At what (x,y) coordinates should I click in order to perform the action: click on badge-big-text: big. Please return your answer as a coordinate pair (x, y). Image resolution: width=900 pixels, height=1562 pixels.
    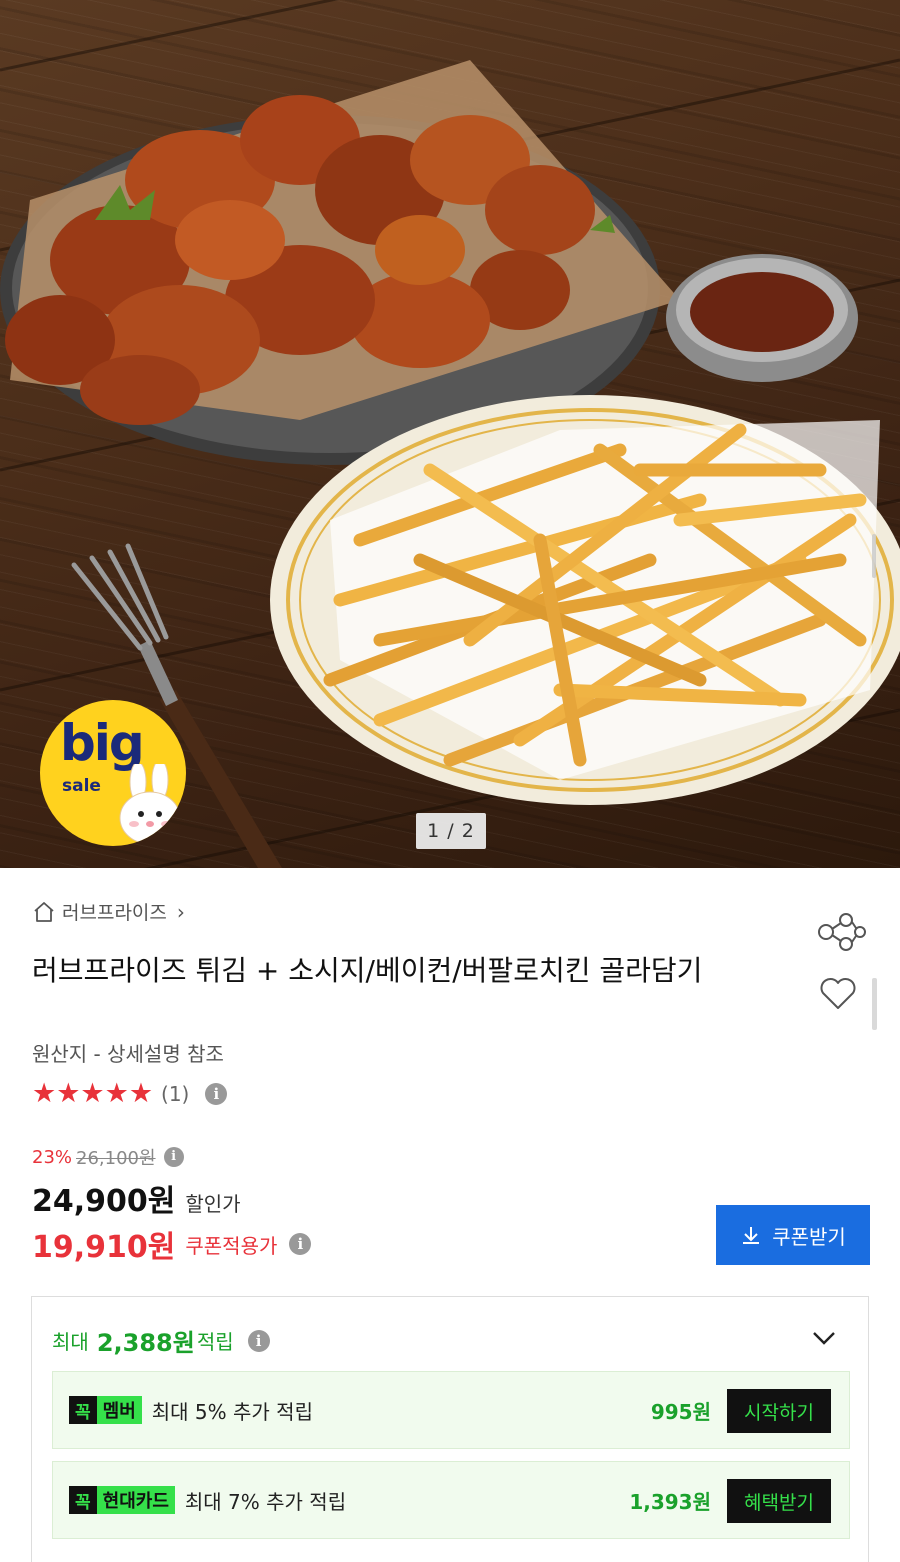
    Looking at the image, I should click on (102, 743).